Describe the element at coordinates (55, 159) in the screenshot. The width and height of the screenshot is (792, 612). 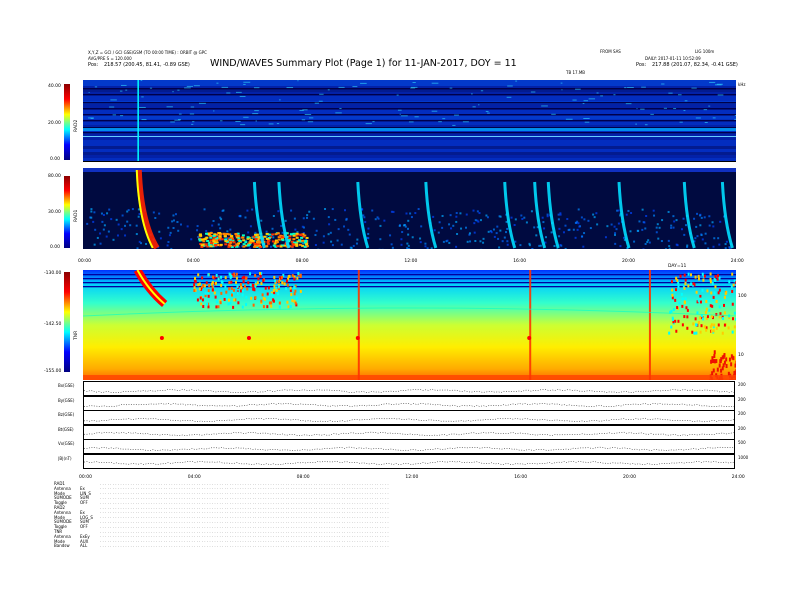
I see `rad2-tick-bot: 0.00` at that location.